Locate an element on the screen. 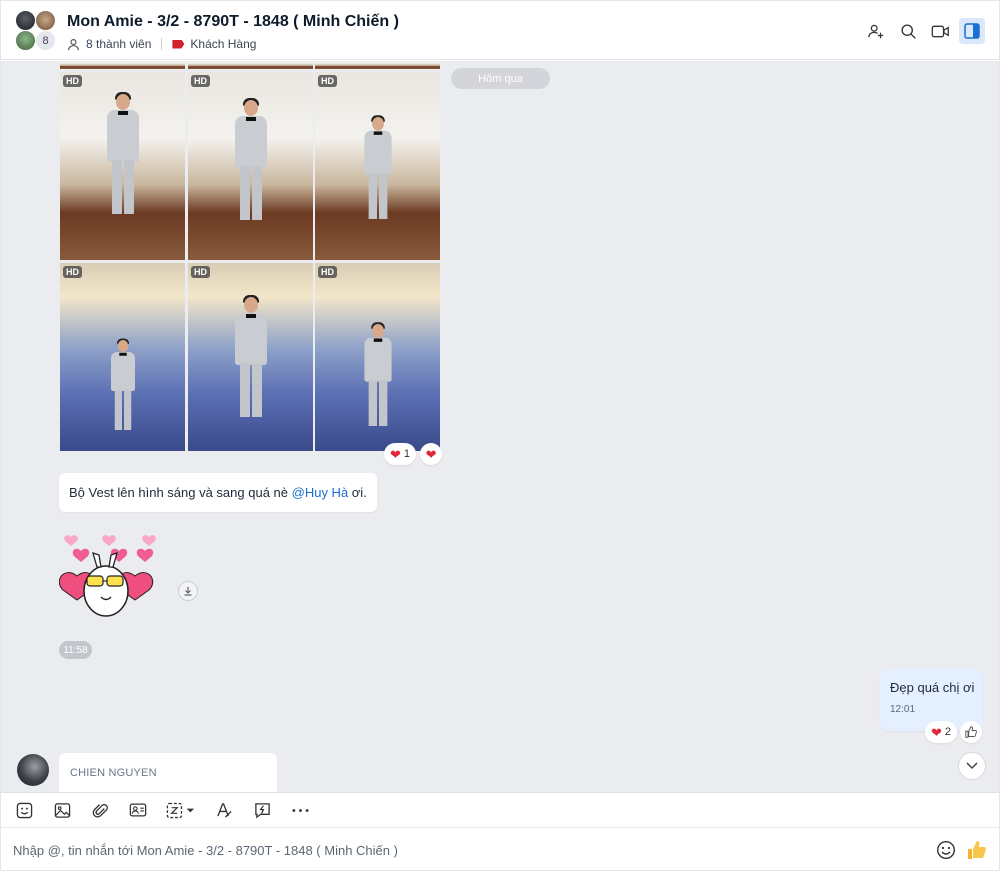 The height and width of the screenshot is (871, 1000). emoji-icon is located at coordinates (946, 850).